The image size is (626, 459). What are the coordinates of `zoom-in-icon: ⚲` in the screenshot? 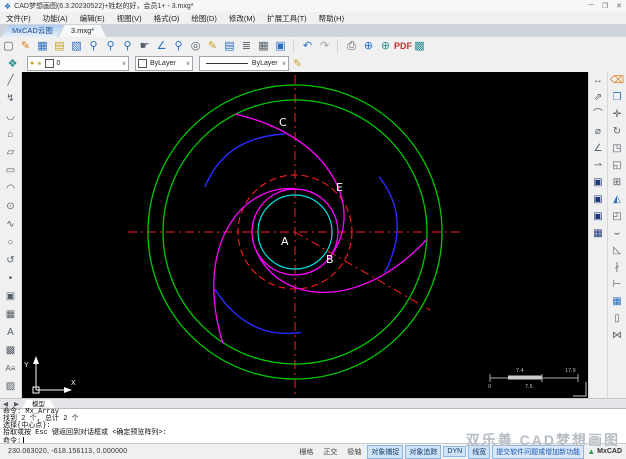 It's located at (93, 46).